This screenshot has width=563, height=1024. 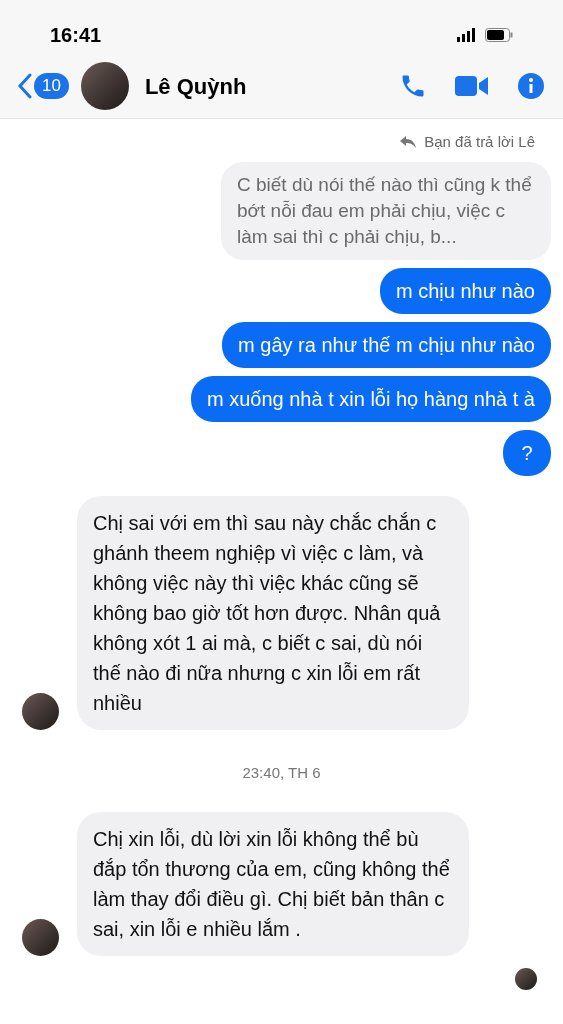 I want to click on sent-message: m xuống nhà t xin lỗi họ hàng nhà t à, so click(x=371, y=398).